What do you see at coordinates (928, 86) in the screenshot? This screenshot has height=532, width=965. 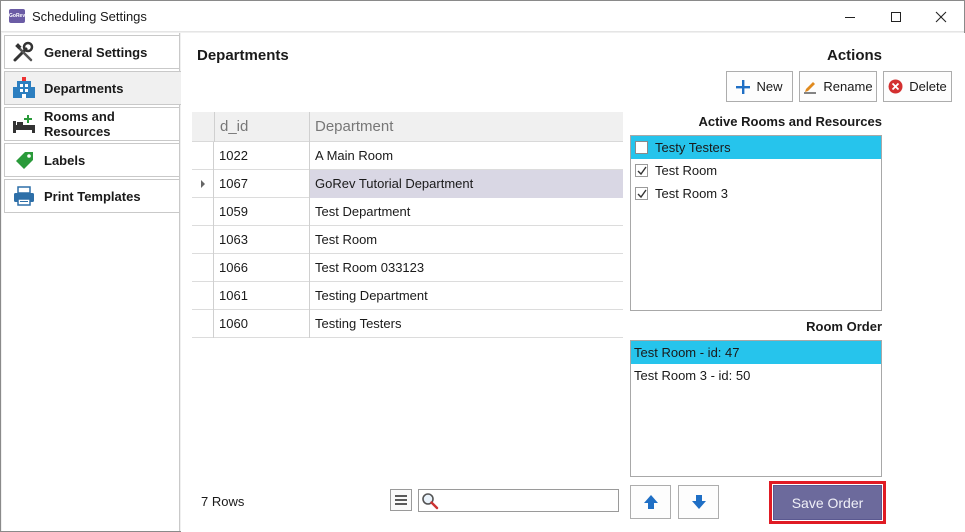 I see `delete-button-label: Delete` at bounding box center [928, 86].